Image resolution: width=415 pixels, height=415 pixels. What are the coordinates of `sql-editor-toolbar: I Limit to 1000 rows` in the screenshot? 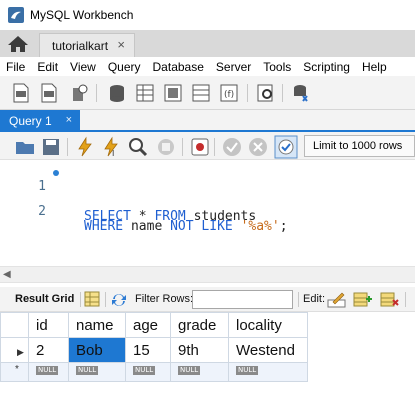 It's located at (207, 146).